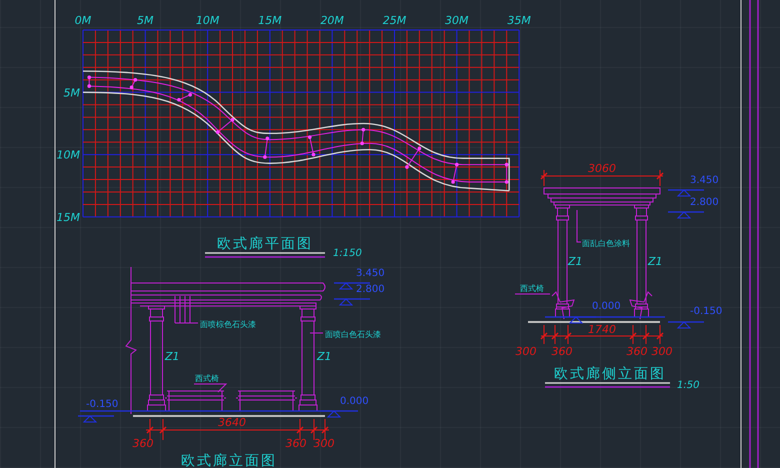 Image resolution: width=780 pixels, height=468 pixels. I want to click on note-label: 面喷棕色石头漆, so click(228, 324).